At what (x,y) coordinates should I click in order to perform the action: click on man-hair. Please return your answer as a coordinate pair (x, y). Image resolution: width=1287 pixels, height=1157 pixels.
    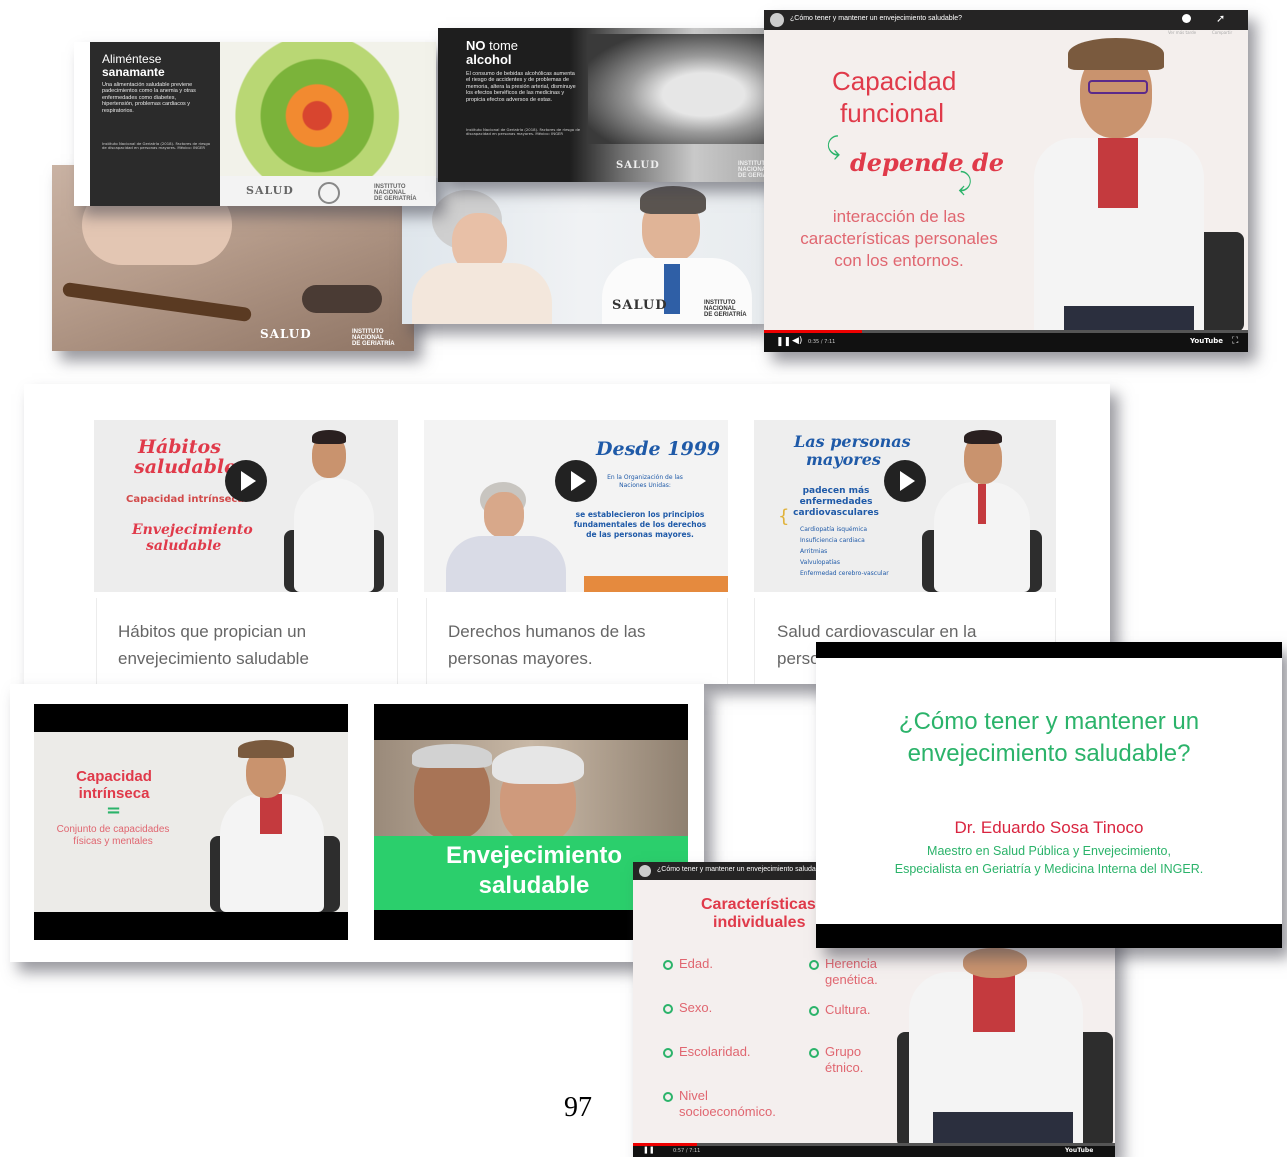
    Looking at the image, I should click on (452, 756).